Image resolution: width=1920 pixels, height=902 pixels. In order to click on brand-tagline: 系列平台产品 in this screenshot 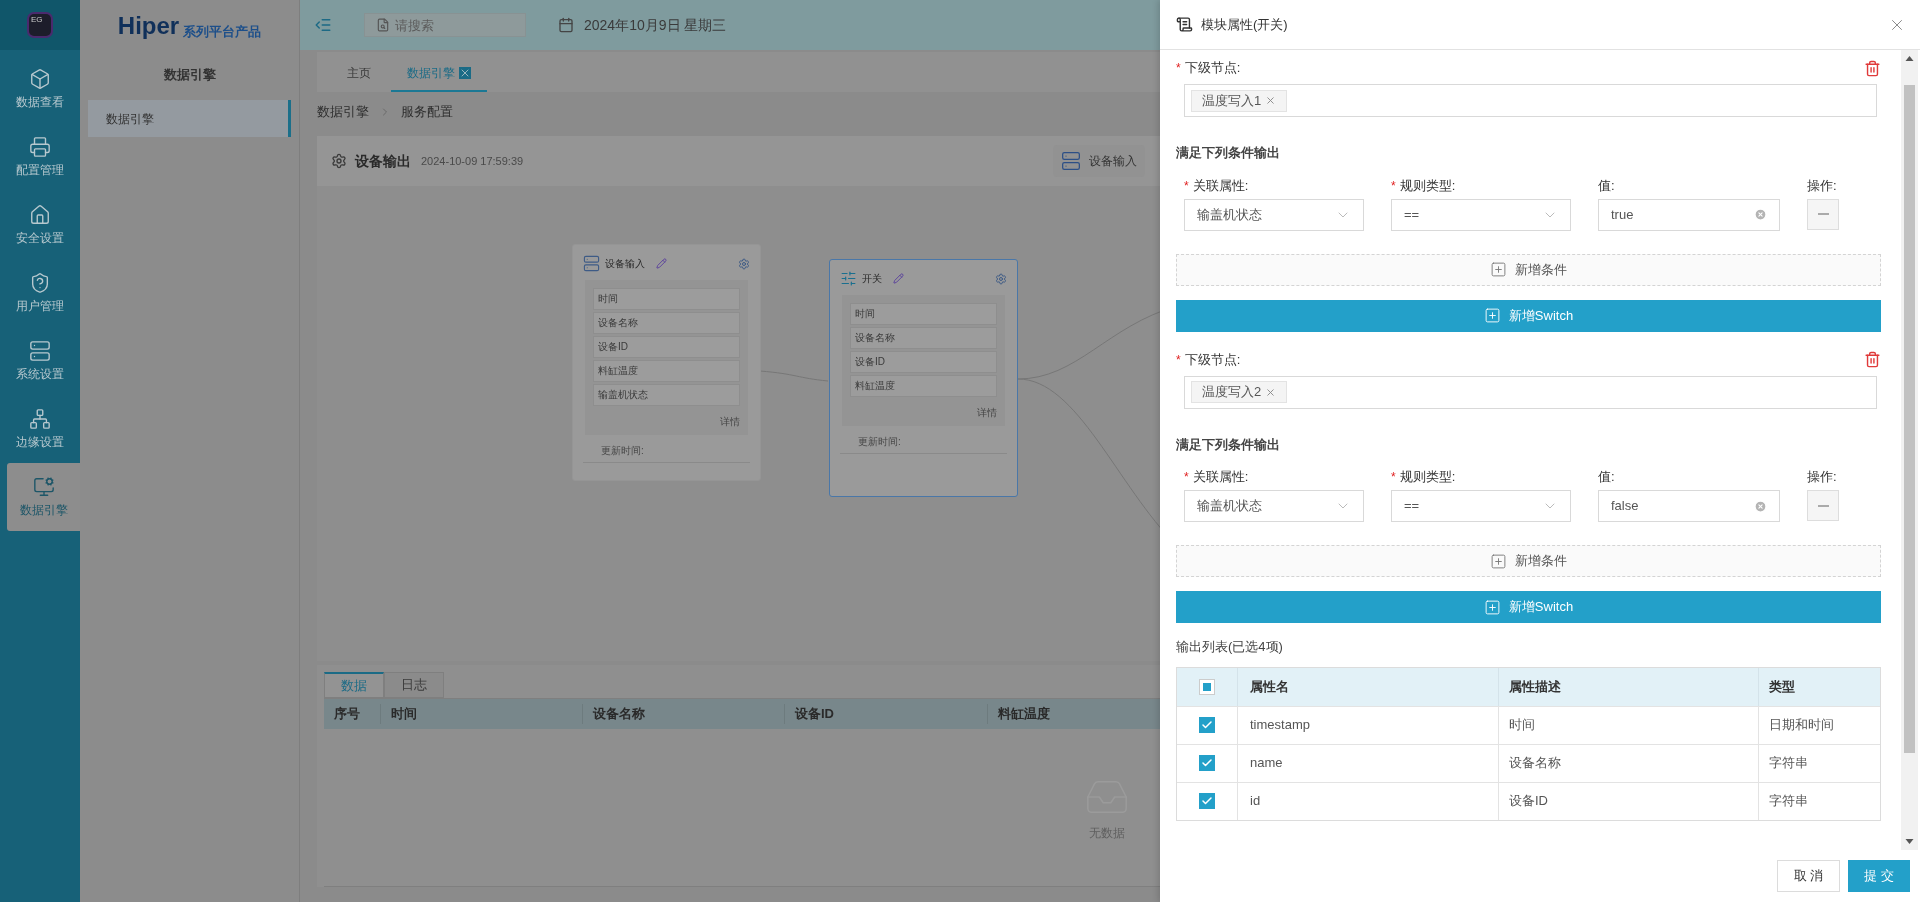, I will do `click(222, 31)`.